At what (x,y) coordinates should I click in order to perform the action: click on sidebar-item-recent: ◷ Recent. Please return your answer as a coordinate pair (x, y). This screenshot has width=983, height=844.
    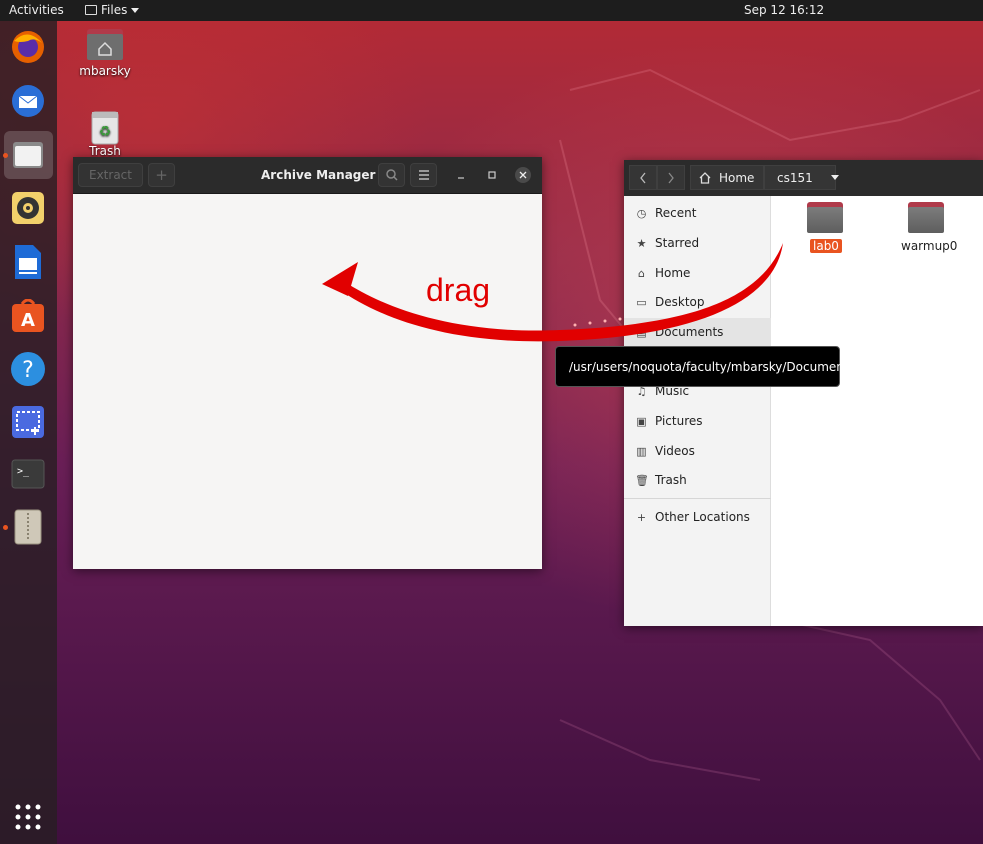
    Looking at the image, I should click on (697, 213).